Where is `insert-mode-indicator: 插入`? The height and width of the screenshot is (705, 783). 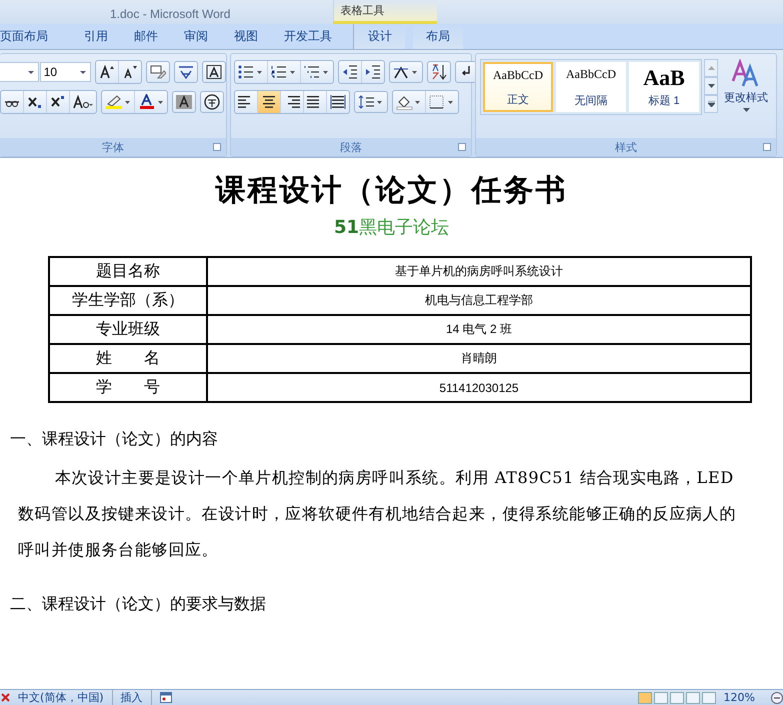 insert-mode-indicator: 插入 is located at coordinates (136, 697).